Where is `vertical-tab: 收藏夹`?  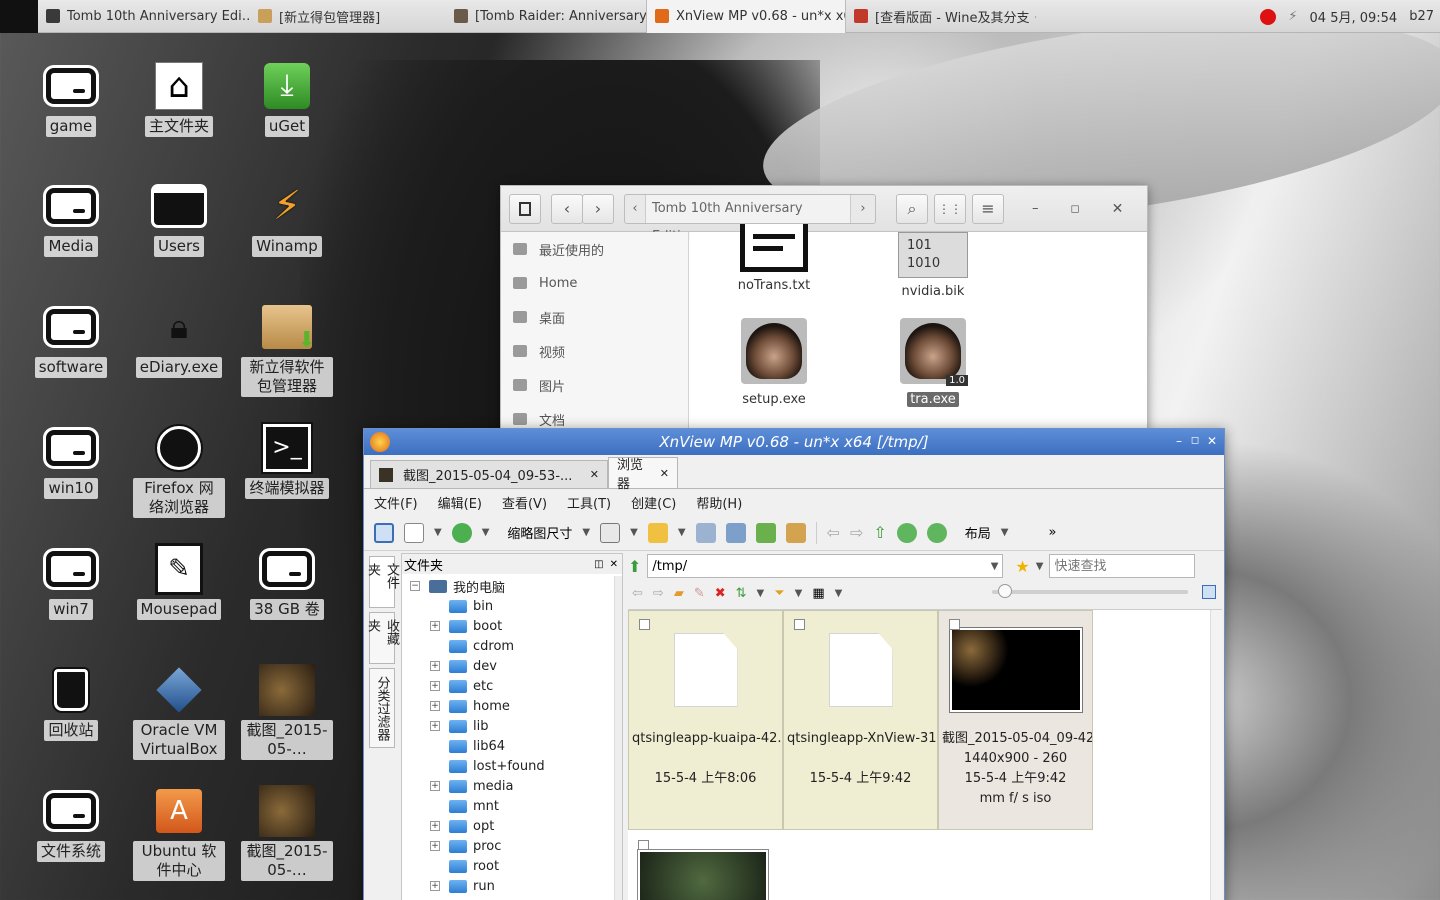 vertical-tab: 收藏夹 is located at coordinates (382, 638).